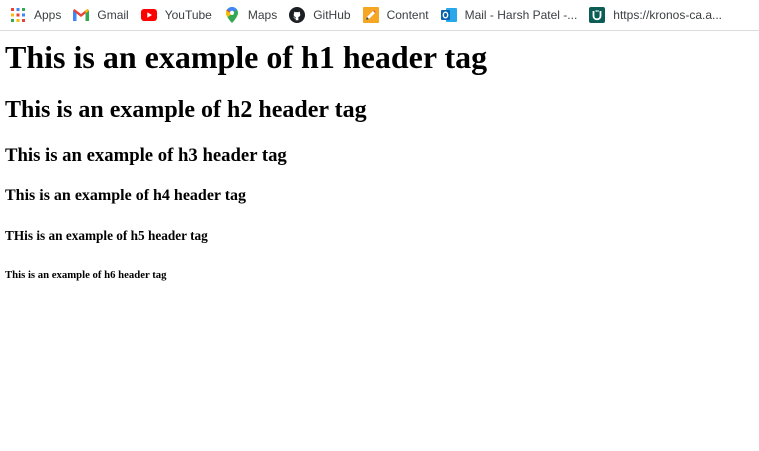  I want to click on pencil-icon, so click(370, 15).